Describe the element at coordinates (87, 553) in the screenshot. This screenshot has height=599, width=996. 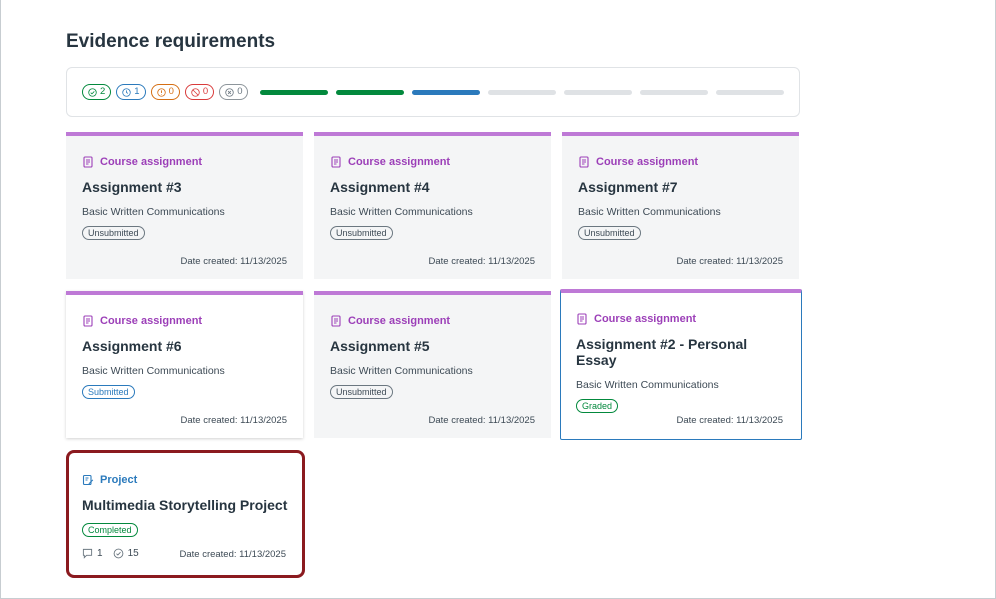
I see `comment-icon` at that location.